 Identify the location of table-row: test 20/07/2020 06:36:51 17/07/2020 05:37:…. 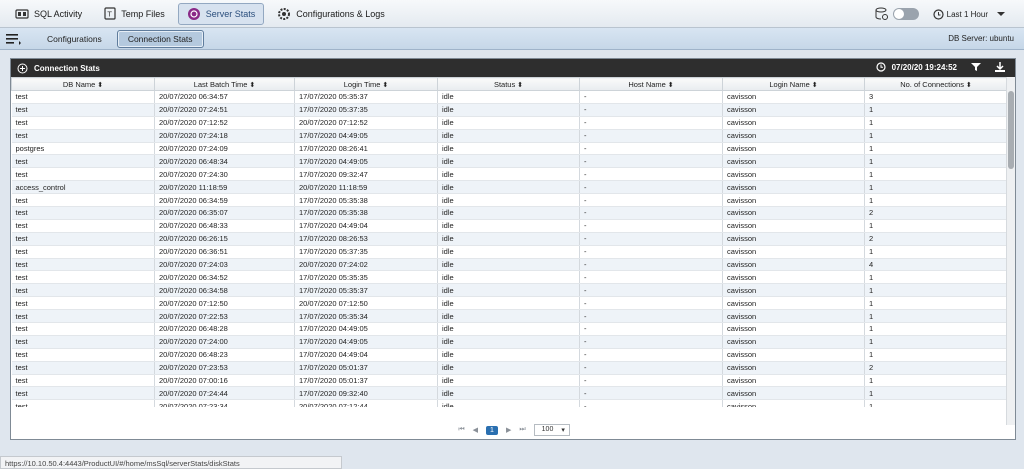
(509, 252).